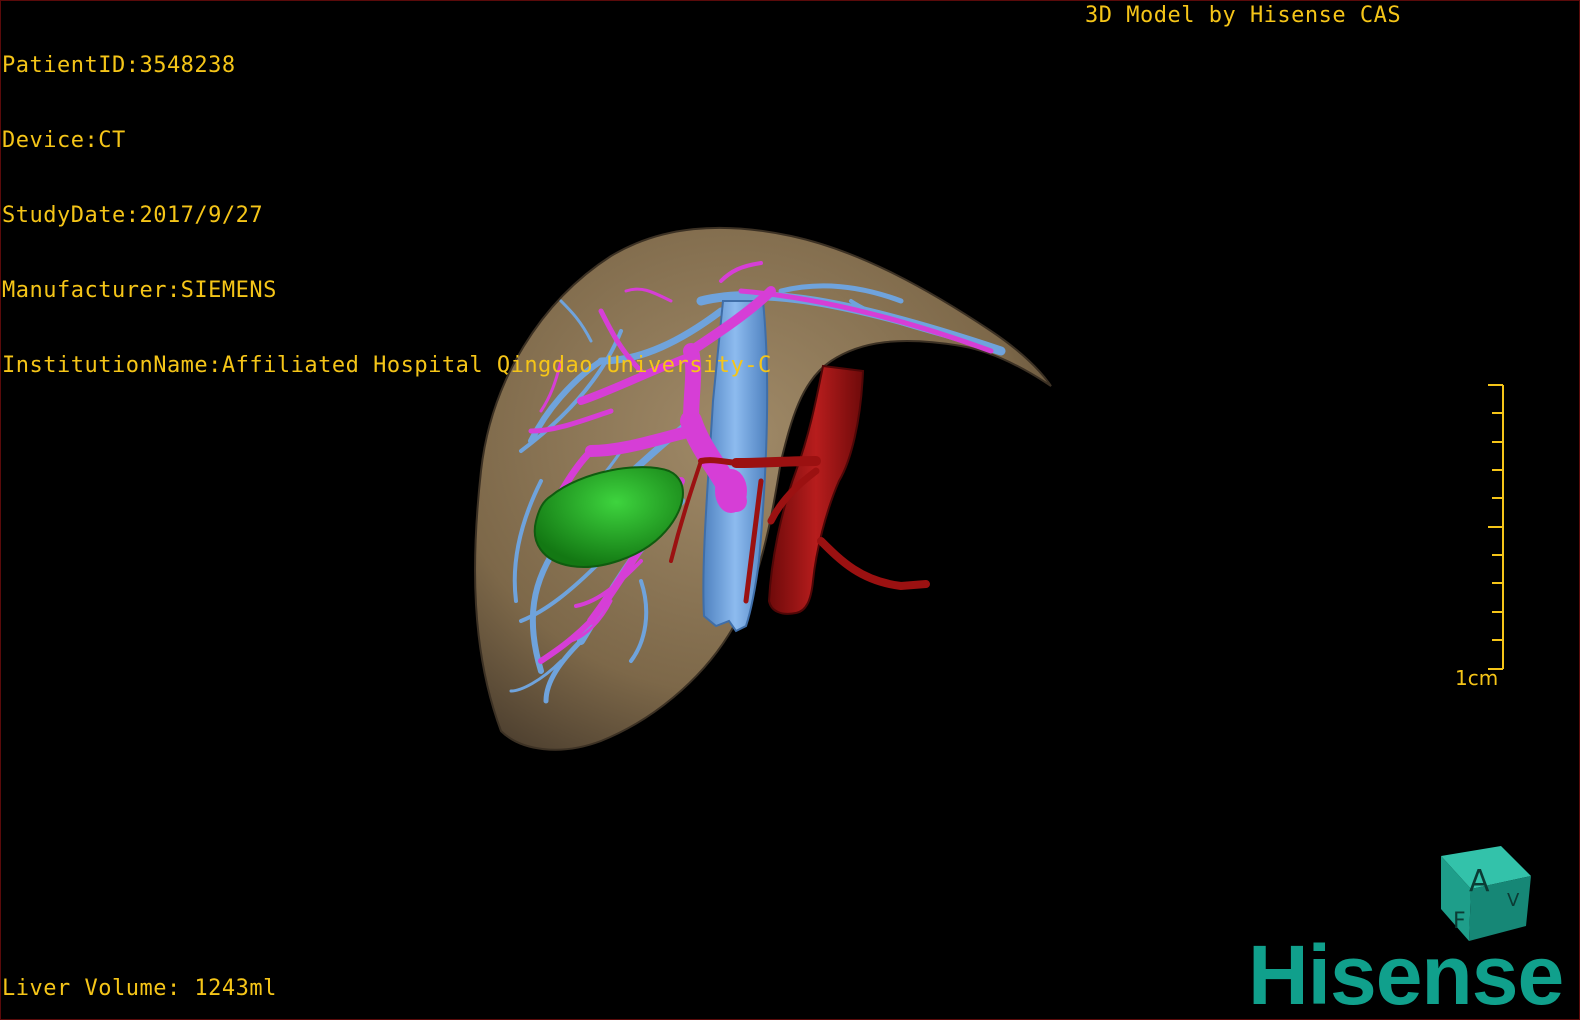 Image resolution: width=1580 pixels, height=1020 pixels. I want to click on cube-face-front: A, so click(1479, 881).